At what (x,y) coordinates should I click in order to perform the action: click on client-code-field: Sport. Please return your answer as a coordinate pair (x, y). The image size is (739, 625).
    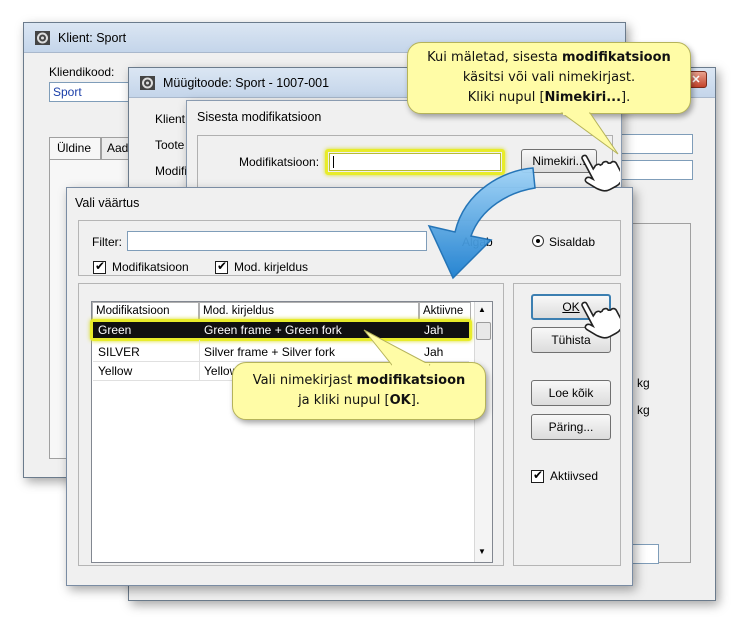
    Looking at the image, I should click on (94, 92).